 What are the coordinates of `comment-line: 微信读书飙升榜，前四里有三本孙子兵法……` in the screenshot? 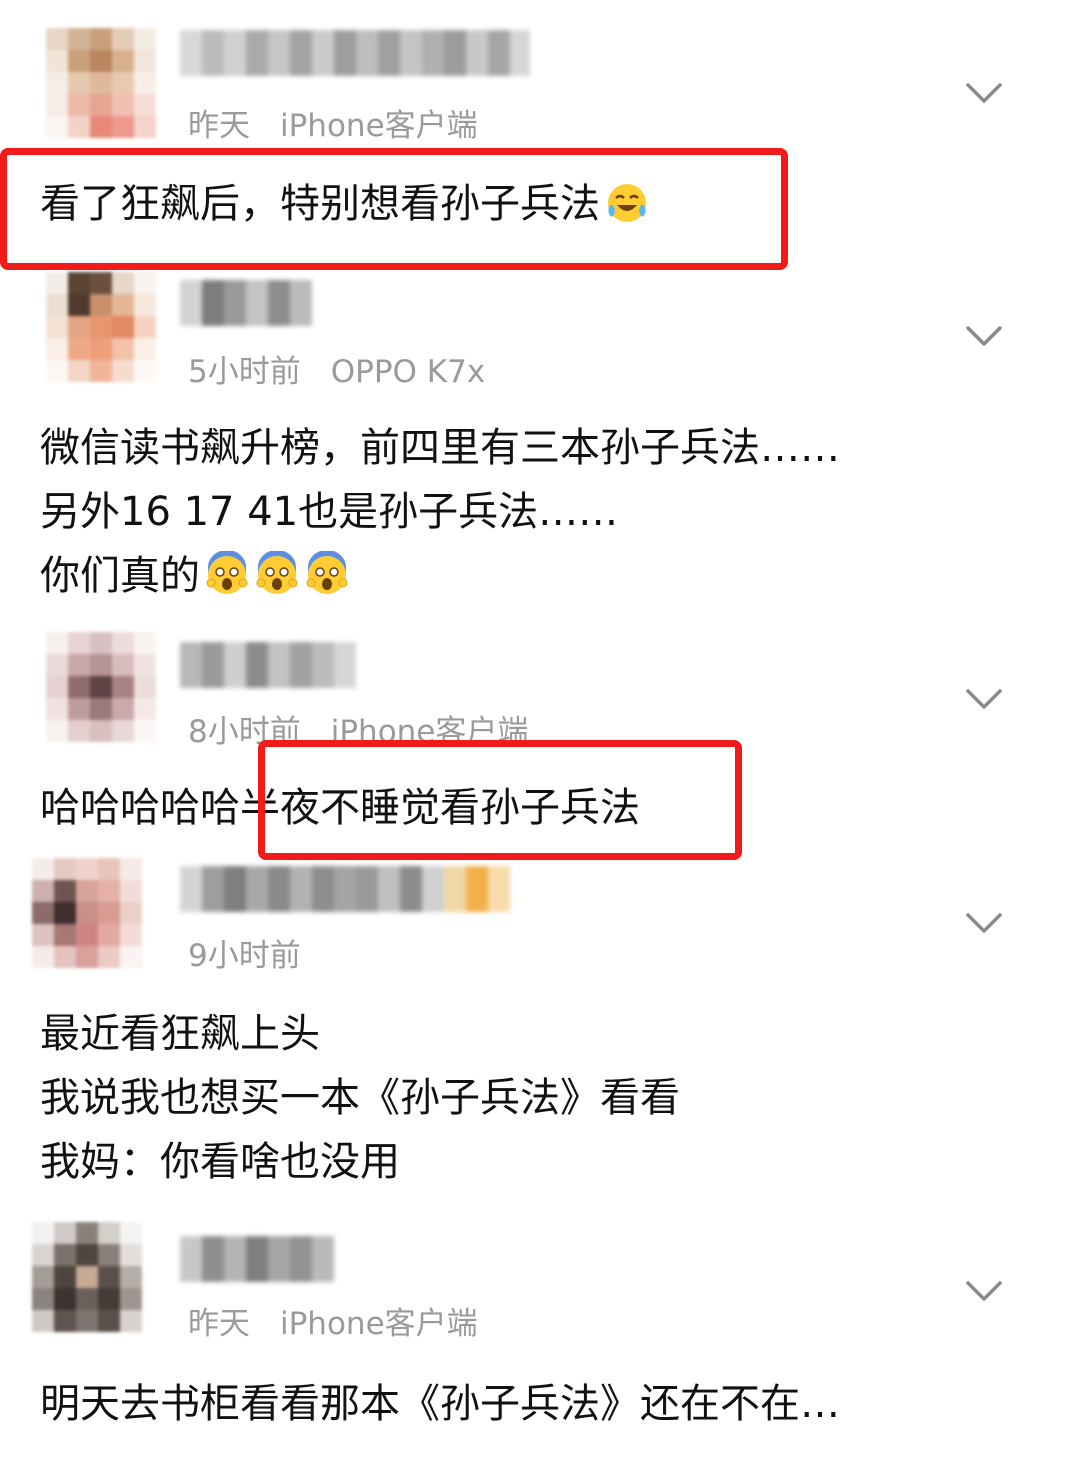 It's located at (440, 448).